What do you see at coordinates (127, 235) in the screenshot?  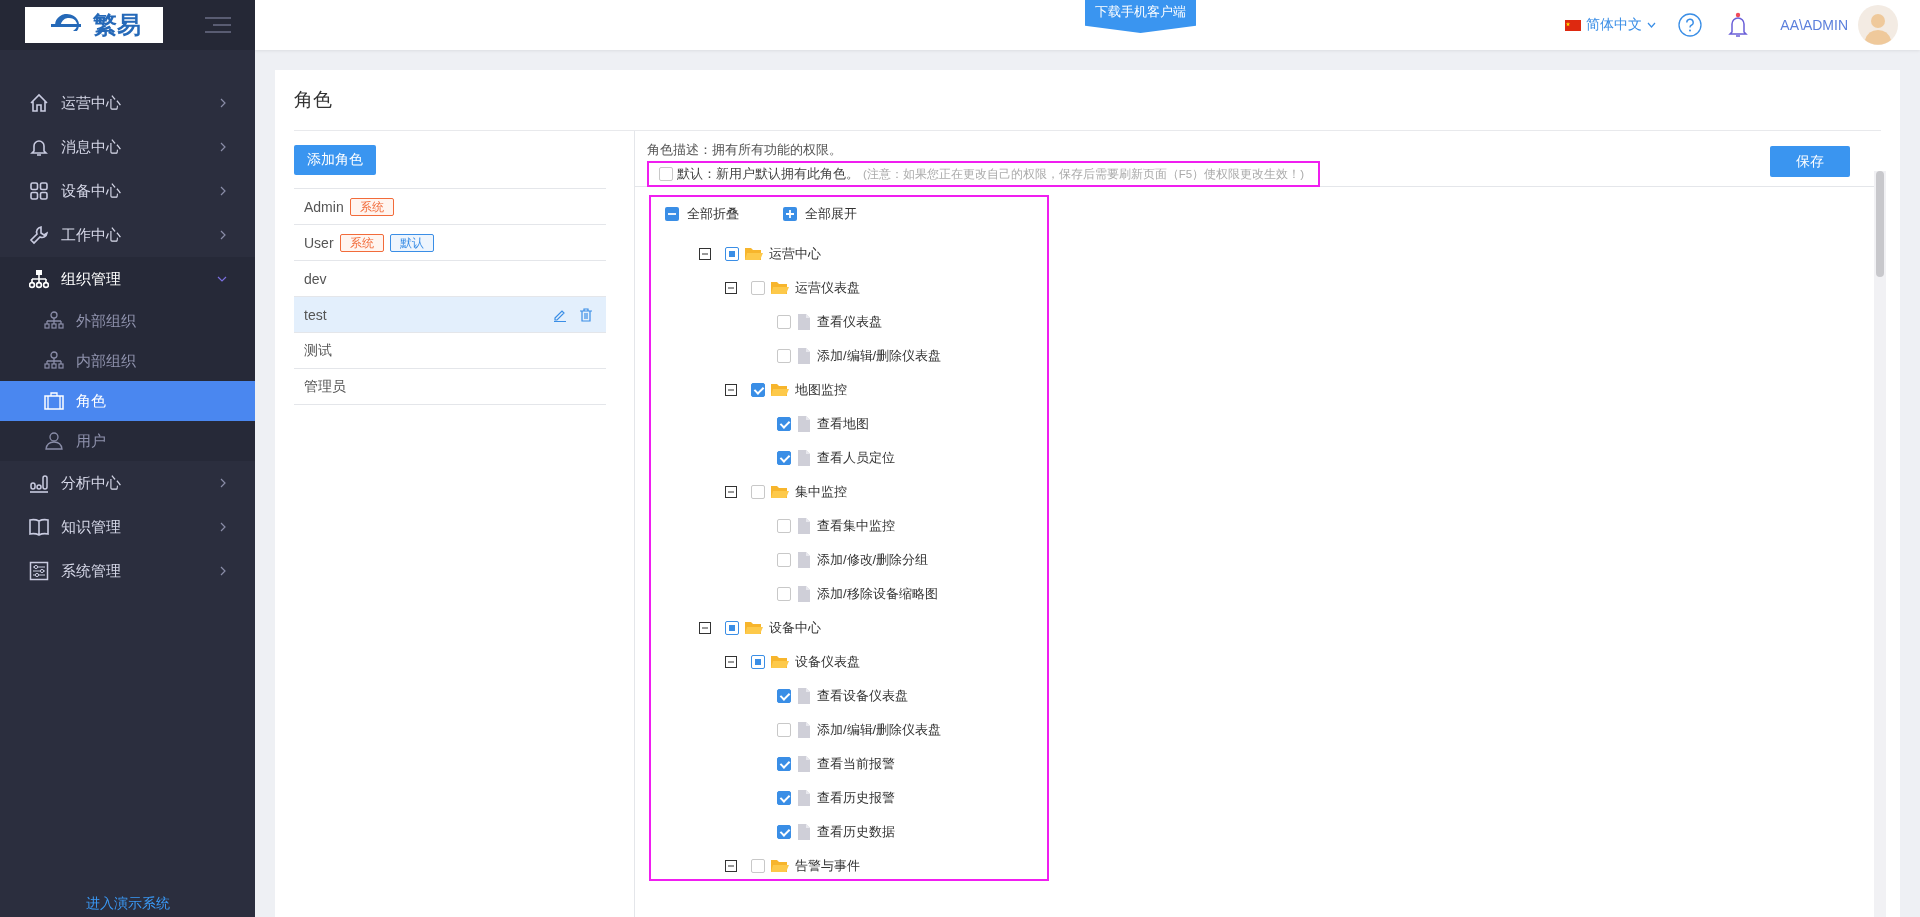 I see `nav-item: 工作中心` at bounding box center [127, 235].